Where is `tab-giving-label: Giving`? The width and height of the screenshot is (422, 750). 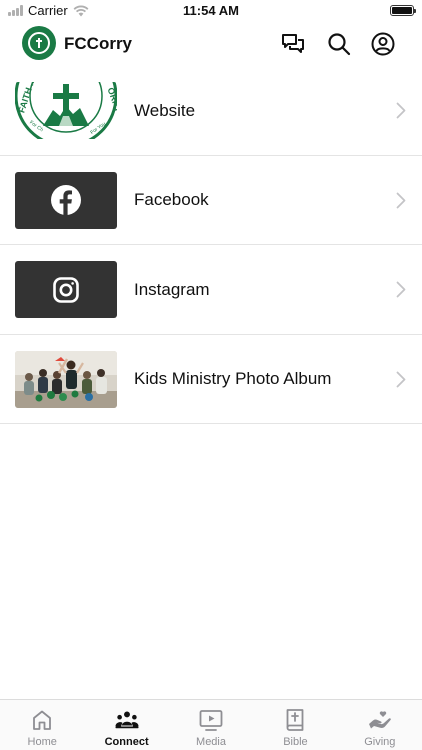 tab-giving-label: Giving is located at coordinates (380, 742).